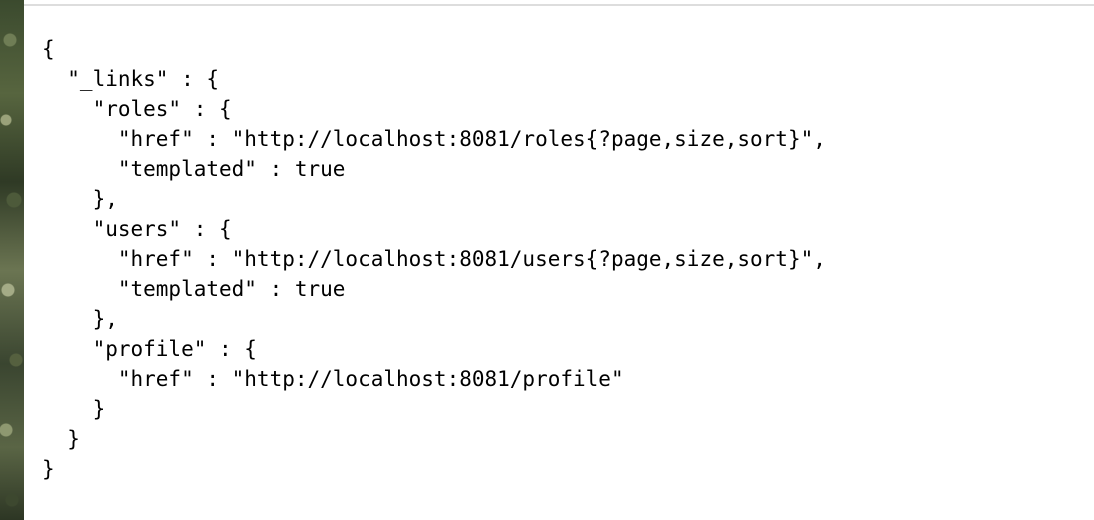  Describe the element at coordinates (559, 5) in the screenshot. I see `toolbar-divider` at that location.